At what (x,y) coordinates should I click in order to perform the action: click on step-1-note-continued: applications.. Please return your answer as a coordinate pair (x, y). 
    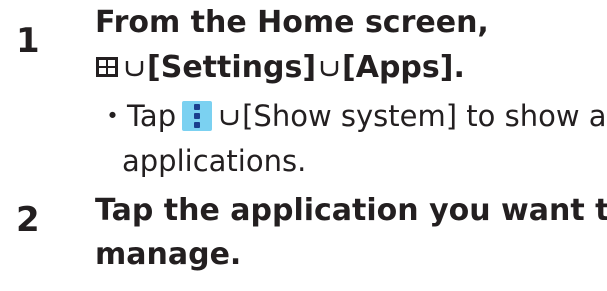
    Looking at the image, I should click on (214, 161).